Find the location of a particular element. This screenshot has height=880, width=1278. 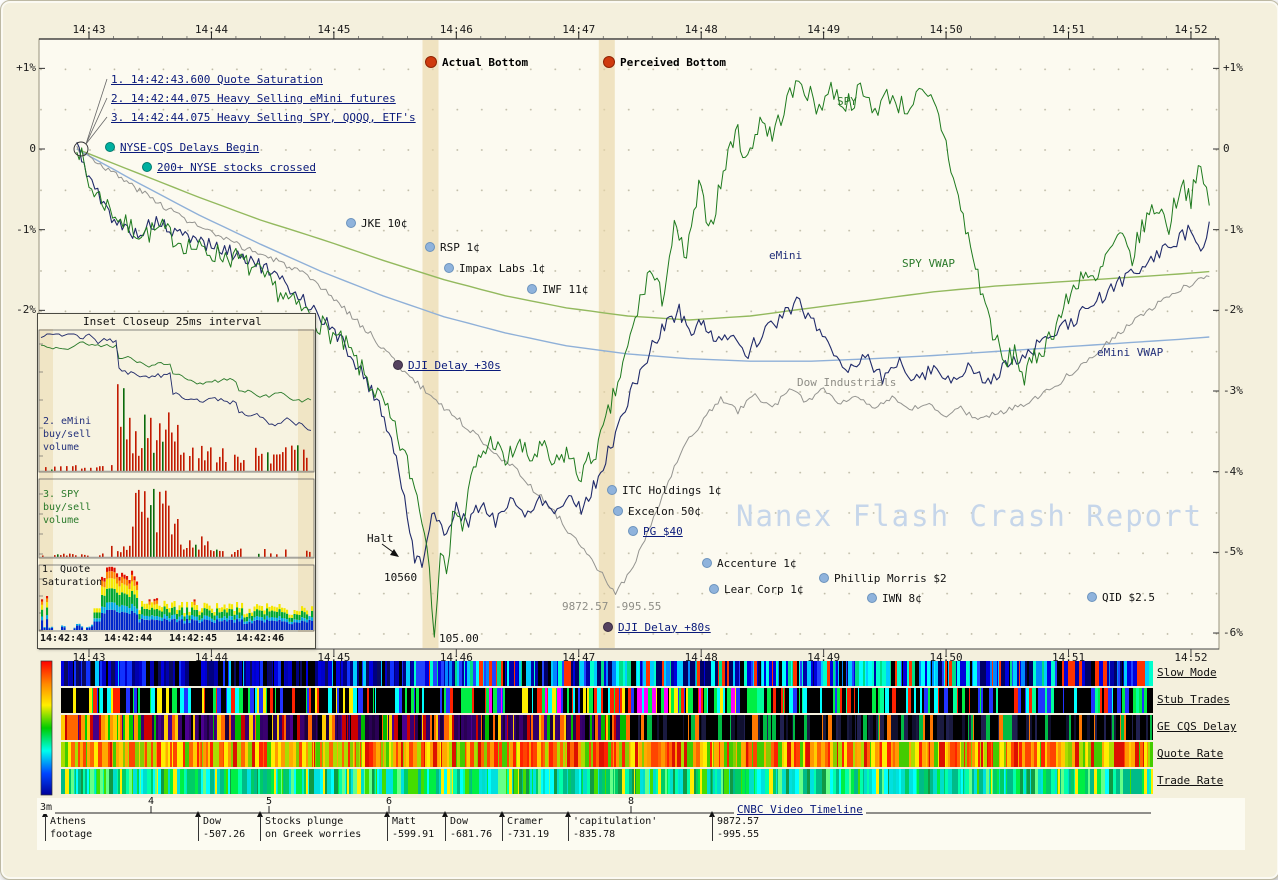

annotation-label: 10560 is located at coordinates (401, 577).